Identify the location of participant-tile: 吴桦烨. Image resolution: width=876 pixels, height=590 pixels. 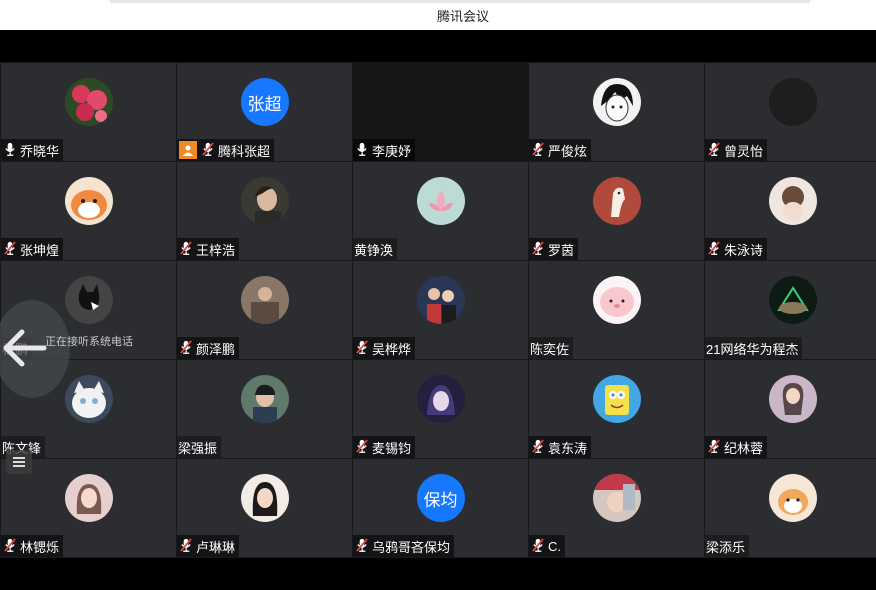
(440, 310).